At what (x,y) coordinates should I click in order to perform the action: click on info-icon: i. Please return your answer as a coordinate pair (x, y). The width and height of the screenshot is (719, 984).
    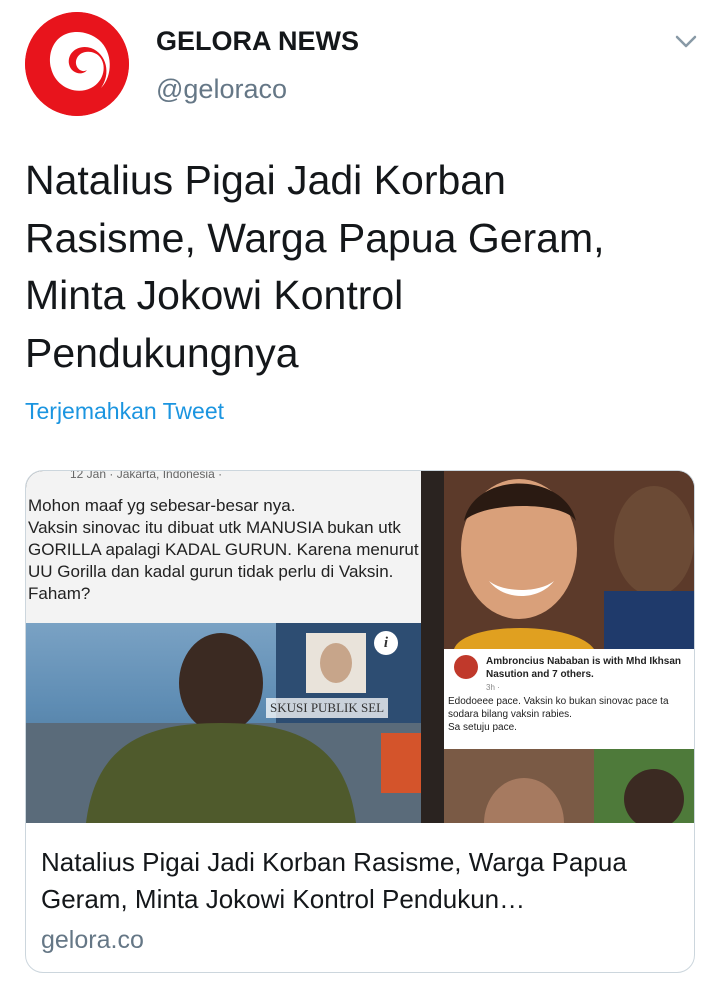
    Looking at the image, I should click on (386, 643).